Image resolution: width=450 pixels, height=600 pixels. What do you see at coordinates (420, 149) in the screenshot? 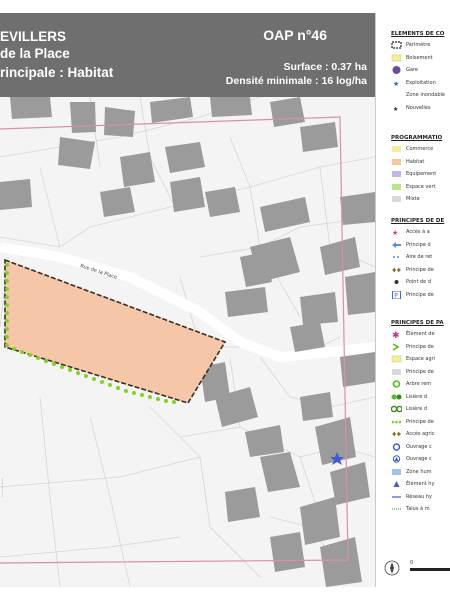
I see `legend-item-label: Commerce` at bounding box center [420, 149].